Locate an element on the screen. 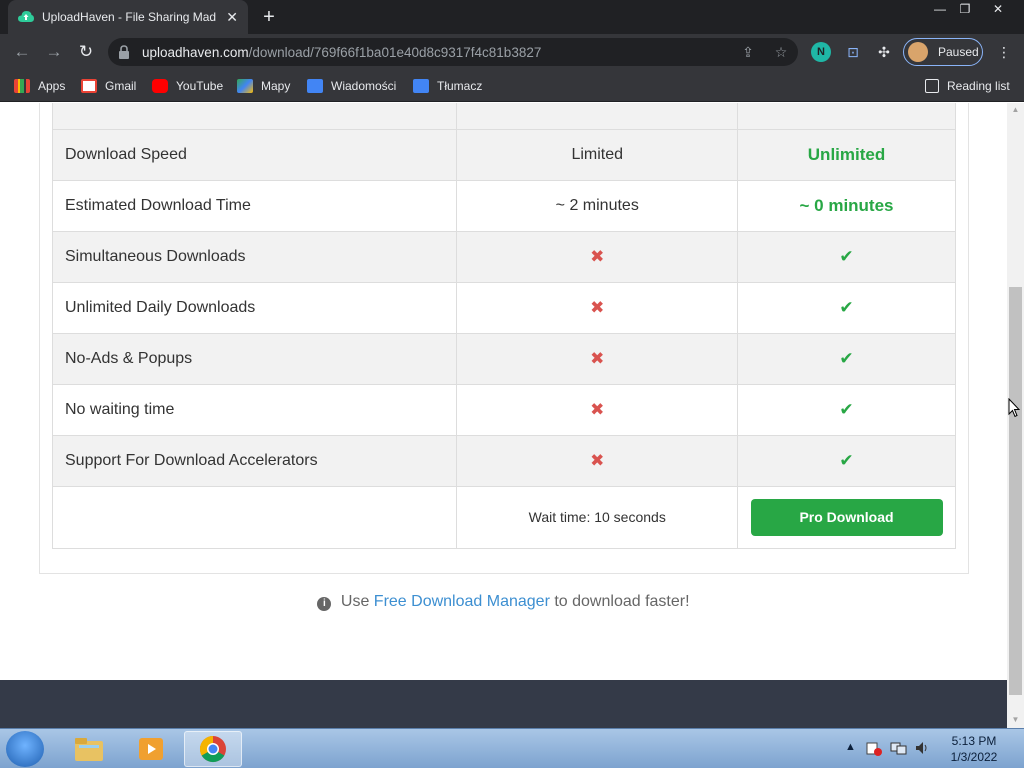 The image size is (1024, 781). apps-grid-icon is located at coordinates (22, 86).